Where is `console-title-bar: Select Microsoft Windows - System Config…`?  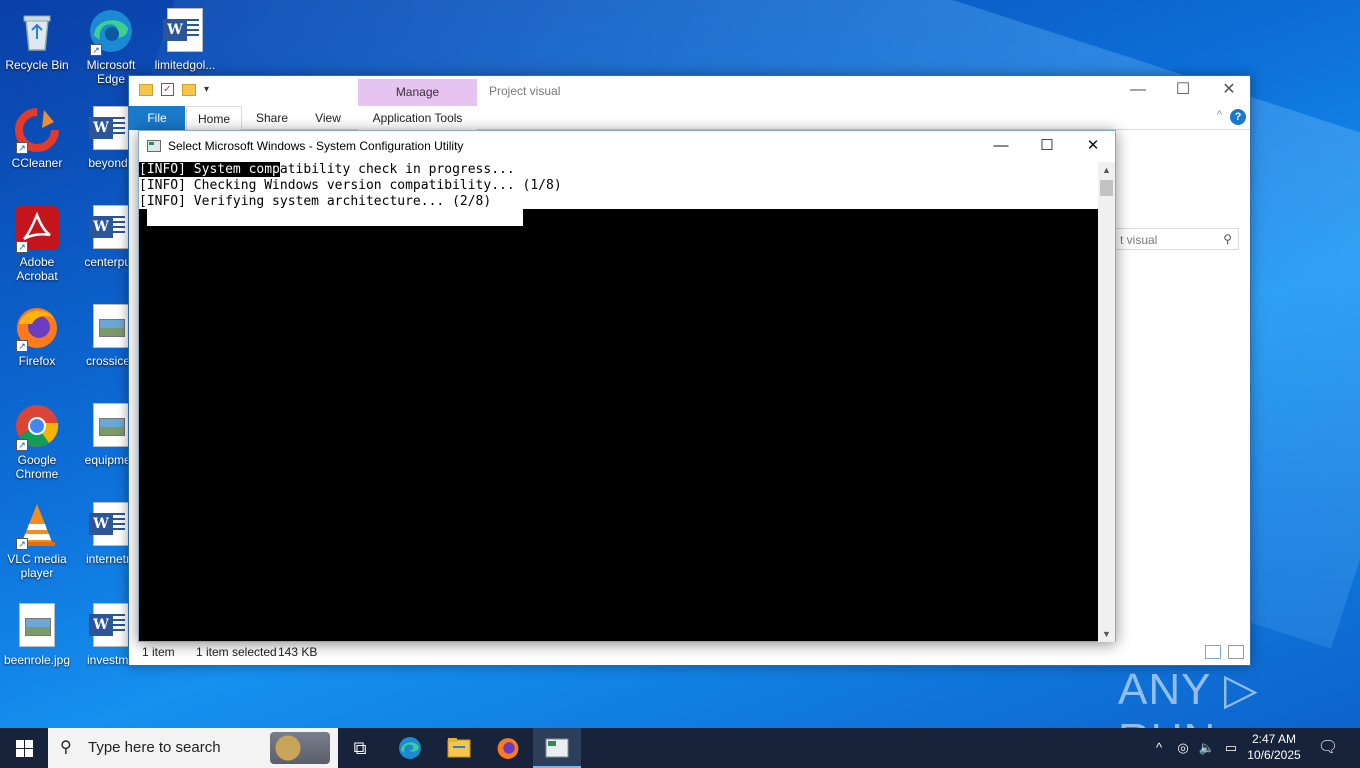
console-title-bar: Select Microsoft Windows - System Config… is located at coordinates (627, 146).